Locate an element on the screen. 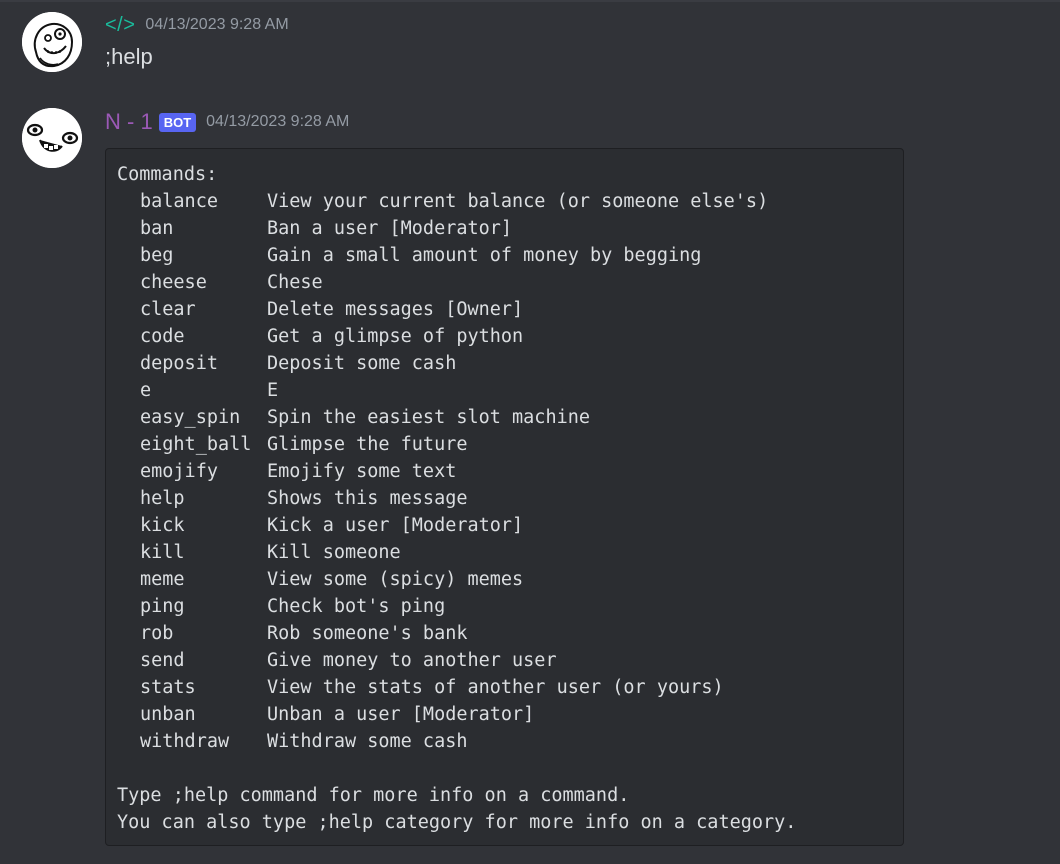 The height and width of the screenshot is (864, 1060). commands-heading: Commands: is located at coordinates (167, 174).